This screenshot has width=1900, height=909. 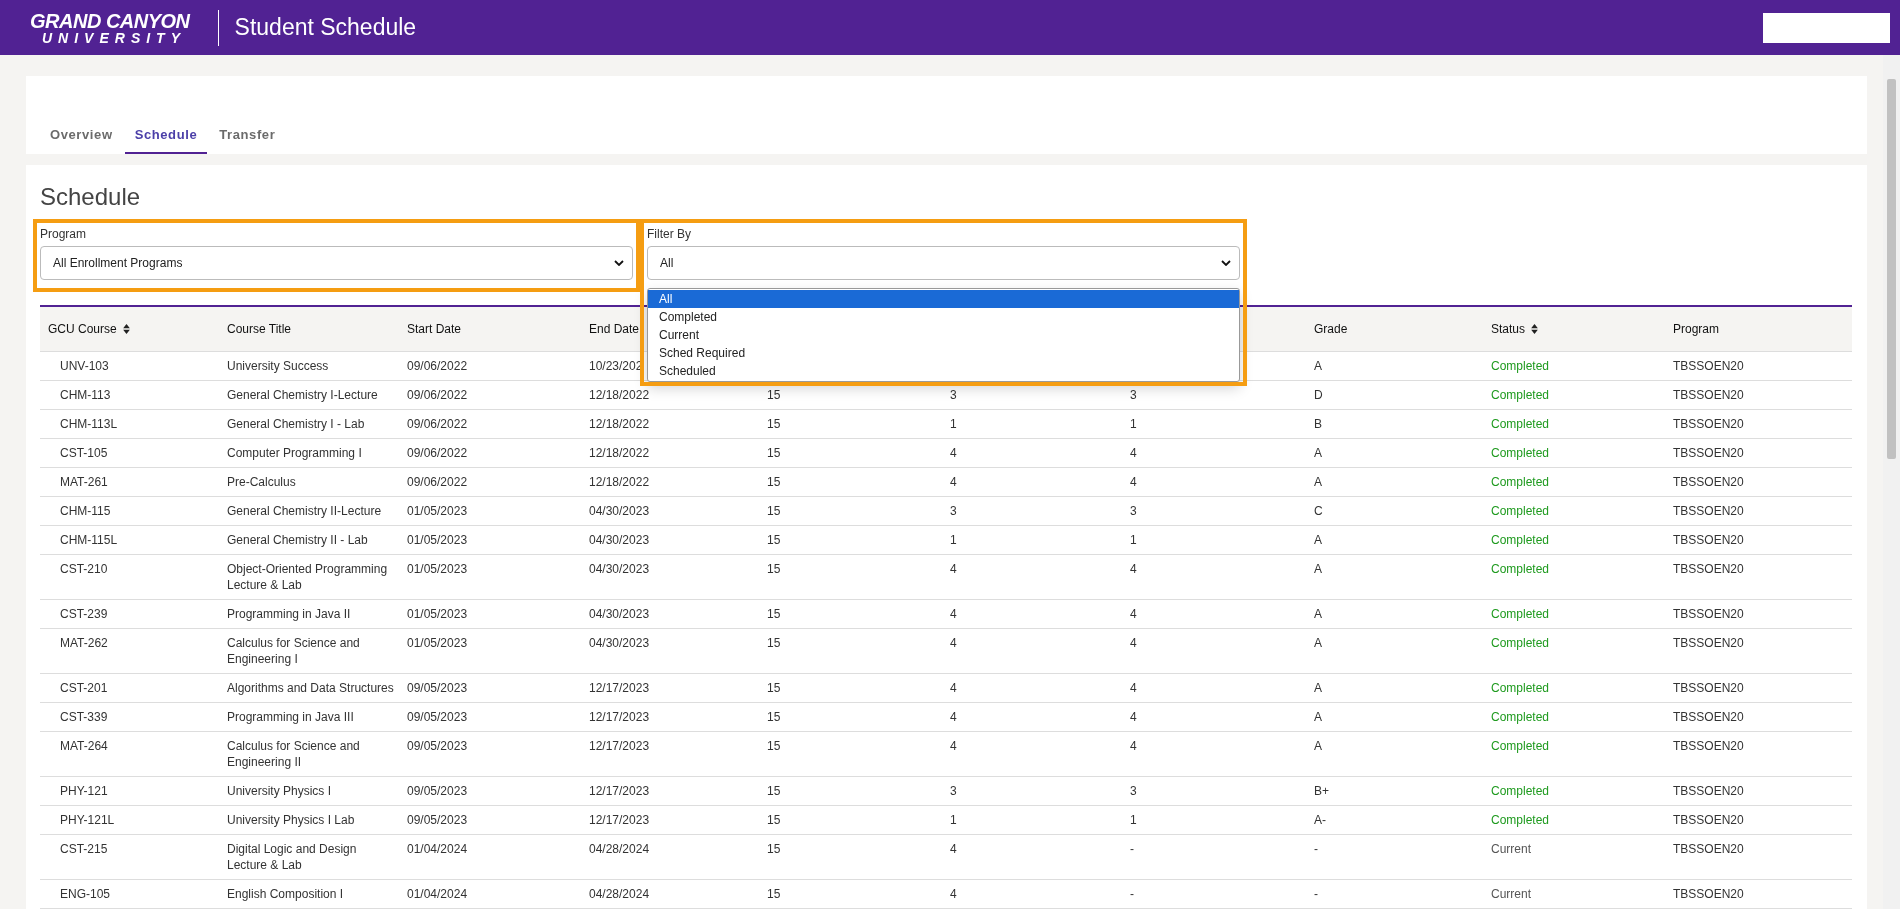 What do you see at coordinates (943, 371) in the screenshot?
I see `dropdown-option: Scheduled` at bounding box center [943, 371].